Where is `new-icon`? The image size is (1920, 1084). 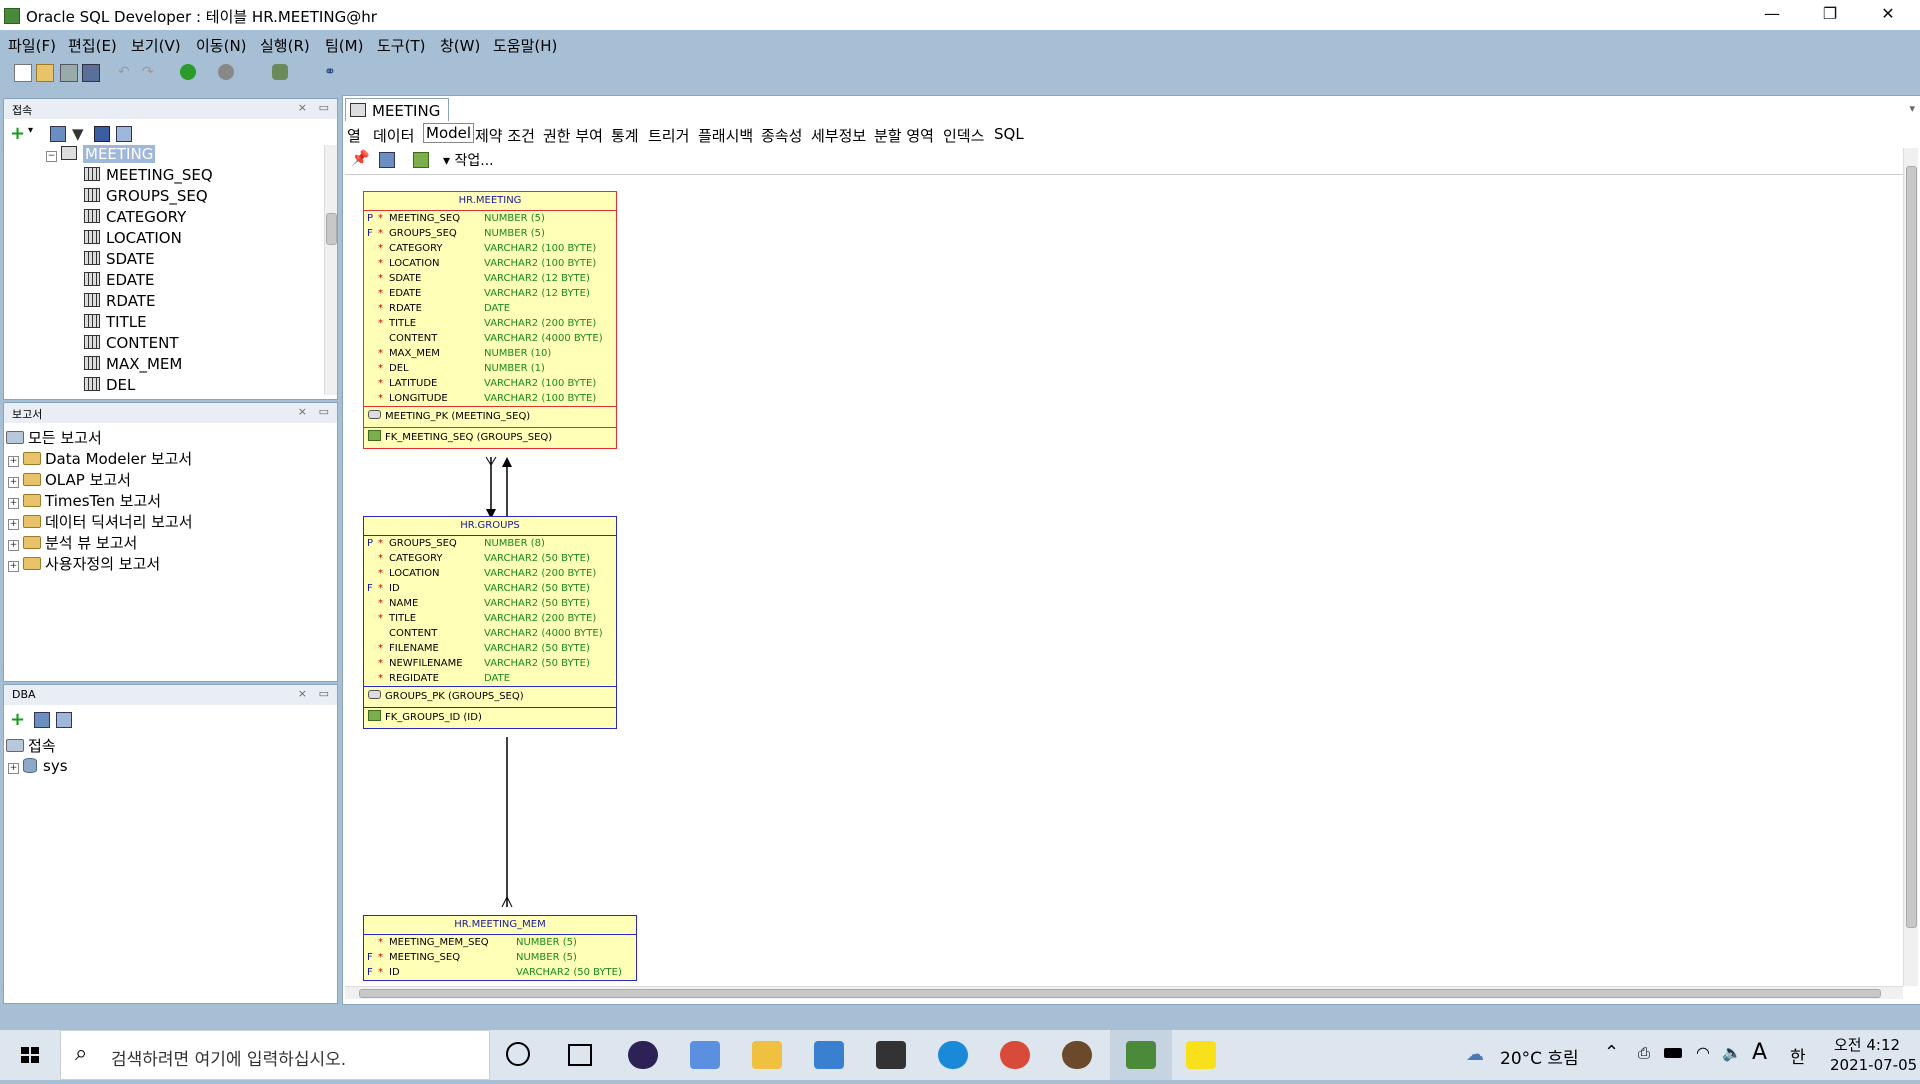
new-icon is located at coordinates (23, 73).